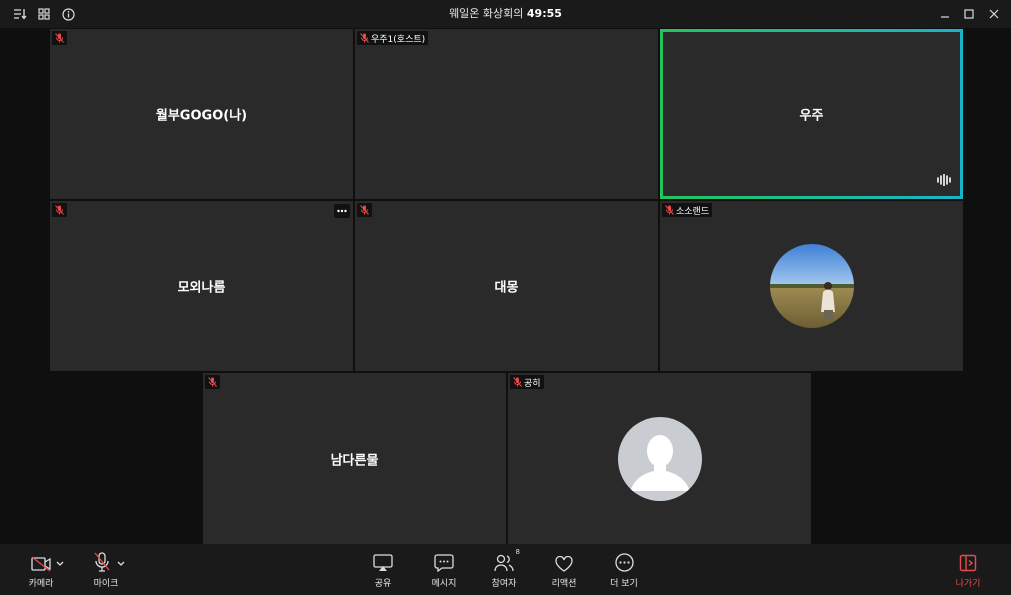  Describe the element at coordinates (564, 564) in the screenshot. I see `heart-icon` at that location.